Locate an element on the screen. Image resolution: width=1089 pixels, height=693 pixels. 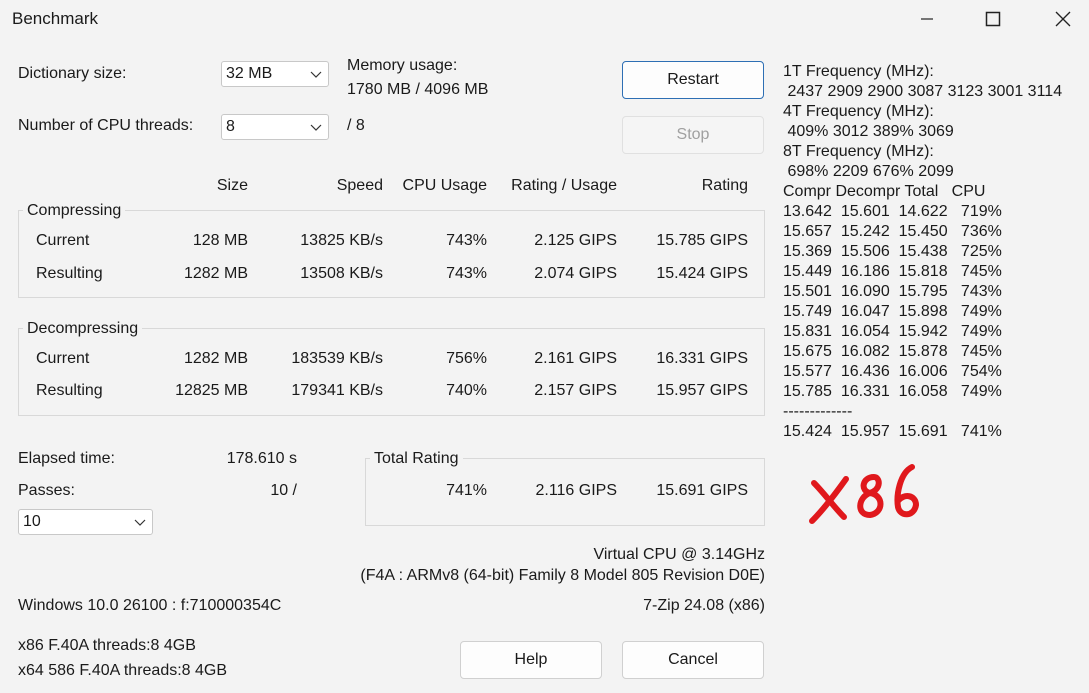
cell-rating-usage: 2.161 GIPS is located at coordinates (575, 358).